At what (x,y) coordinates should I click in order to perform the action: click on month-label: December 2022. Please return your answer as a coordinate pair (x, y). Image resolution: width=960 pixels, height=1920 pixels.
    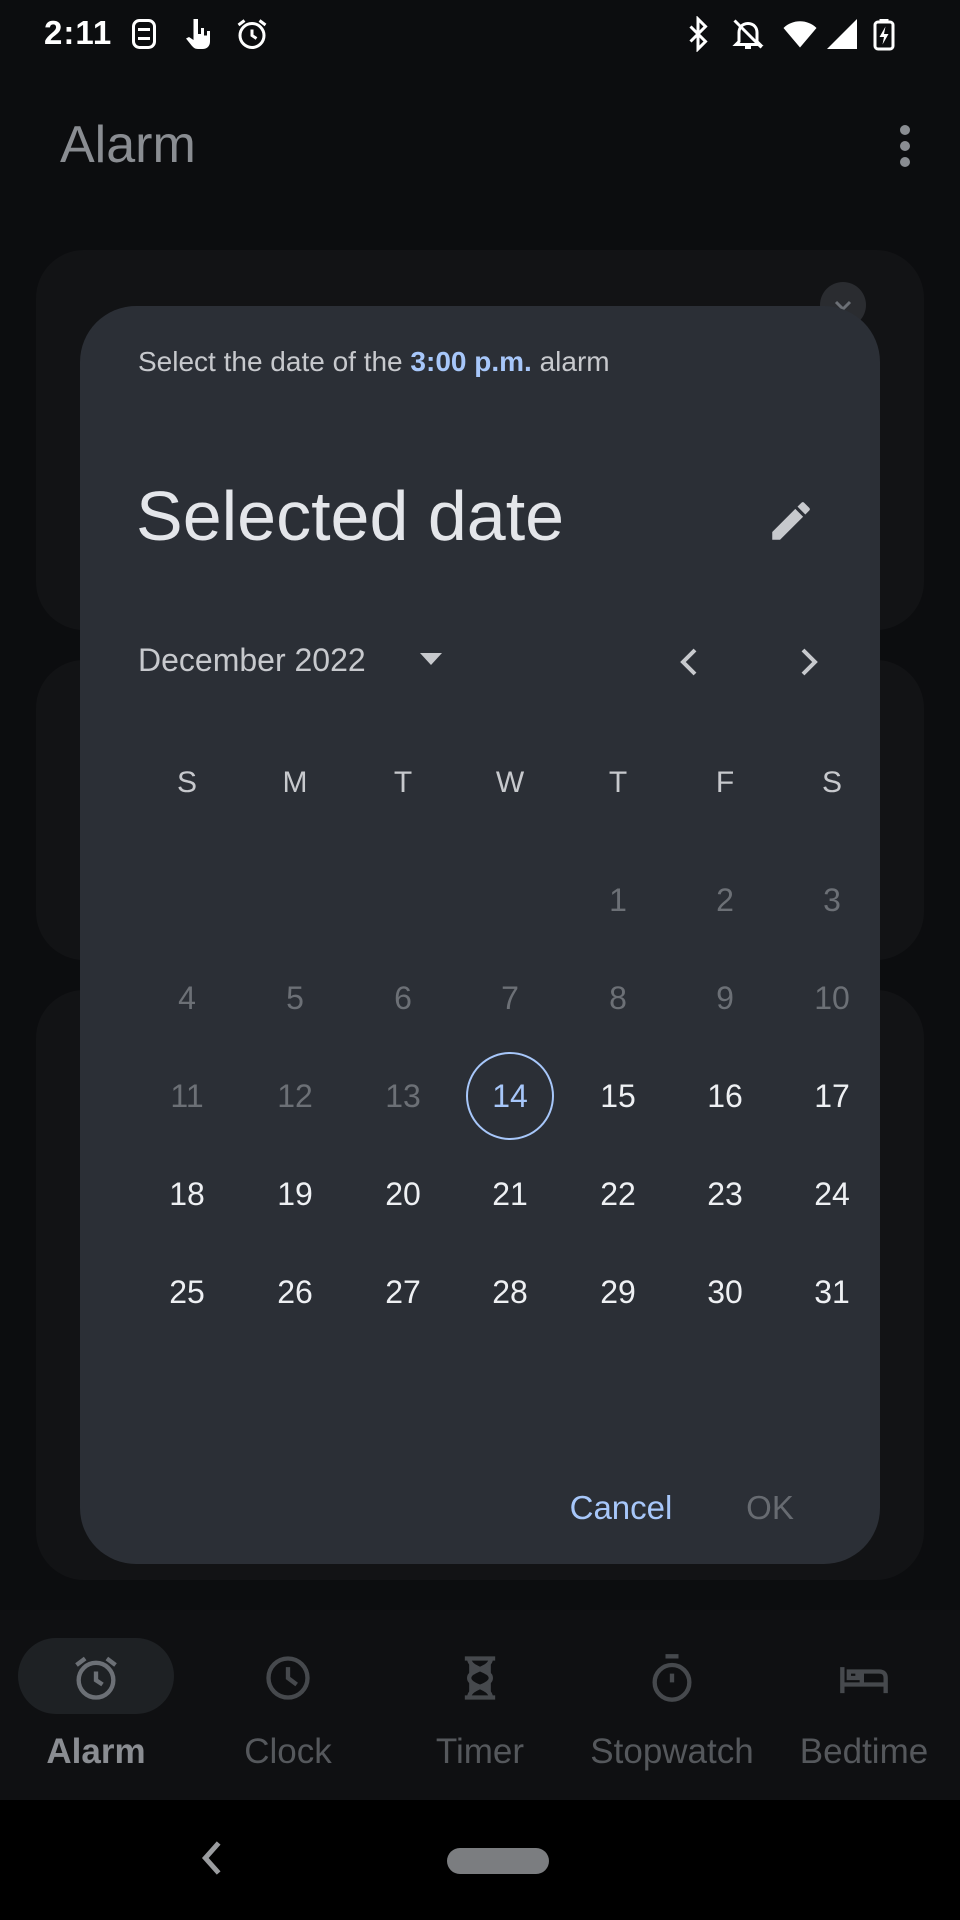
    Looking at the image, I should click on (252, 660).